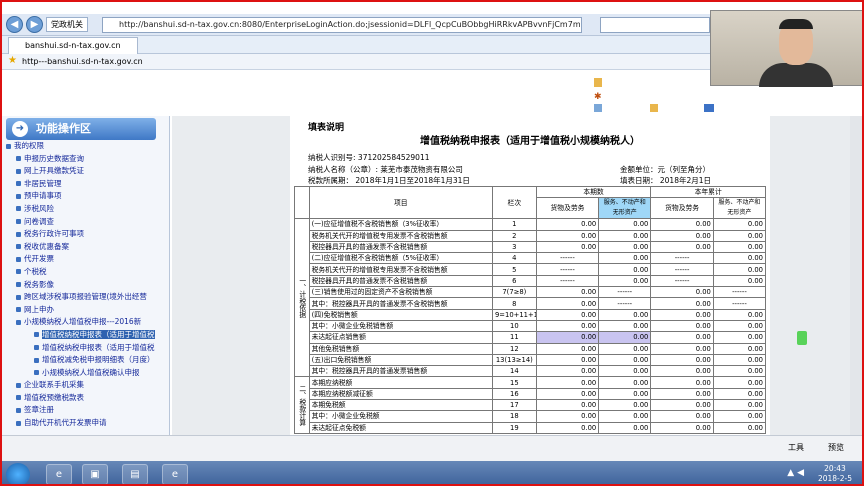 Image resolution: width=864 pixels, height=486 pixels. I want to click on store-icon: ▣, so click(95, 474).